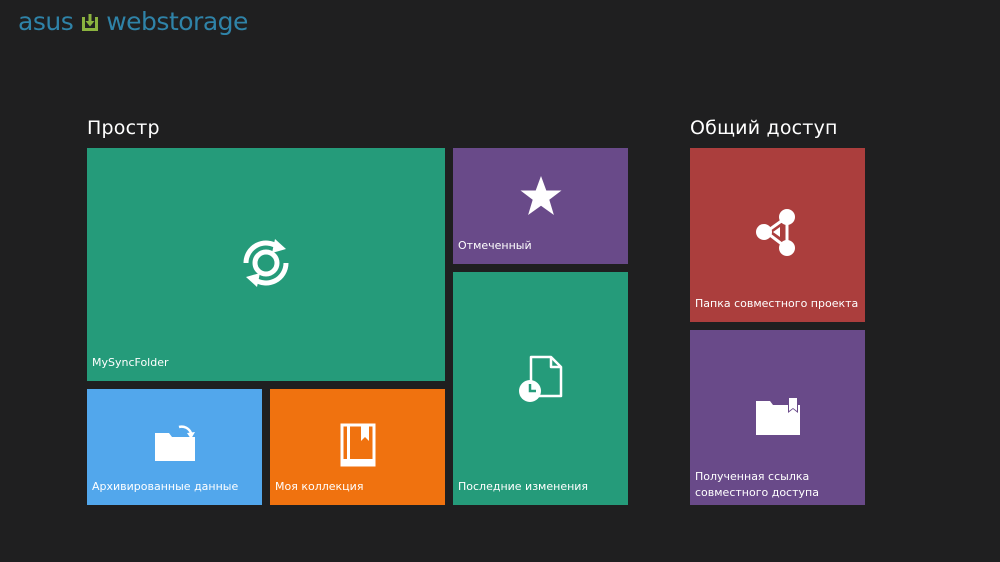  What do you see at coordinates (123, 128) in the screenshot?
I see `section-title-storage: Простр` at bounding box center [123, 128].